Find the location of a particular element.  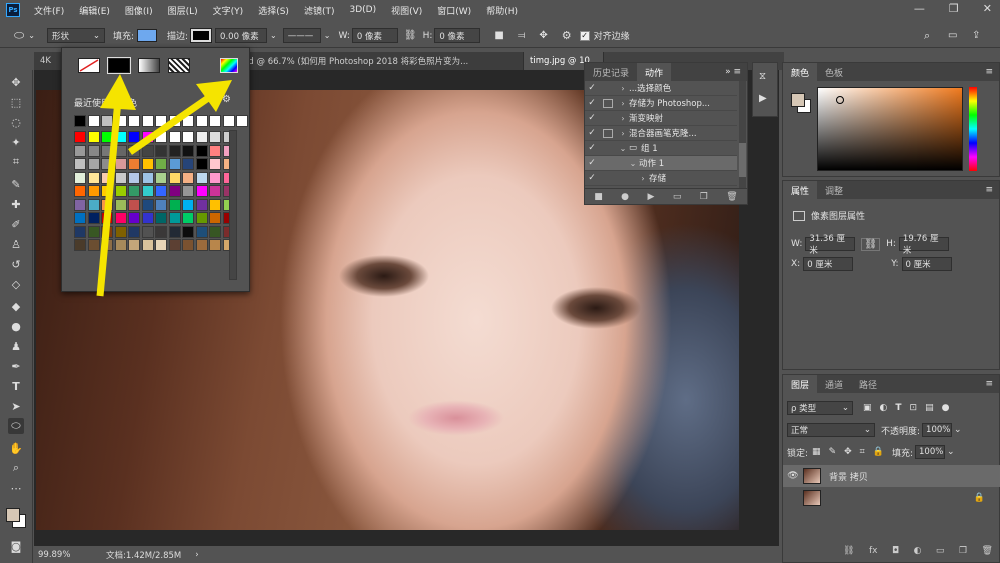

align-edges-checkbox: ✓ is located at coordinates (584, 35).